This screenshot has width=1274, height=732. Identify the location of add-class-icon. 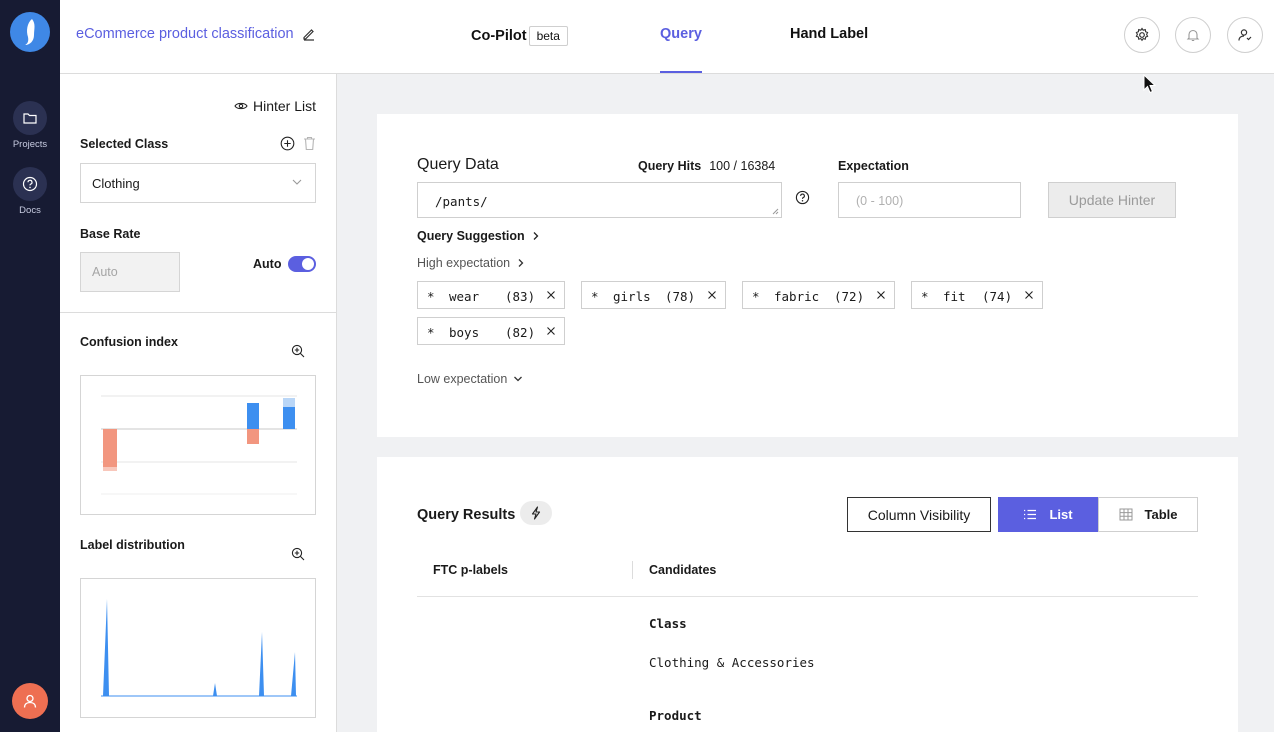
(287, 143).